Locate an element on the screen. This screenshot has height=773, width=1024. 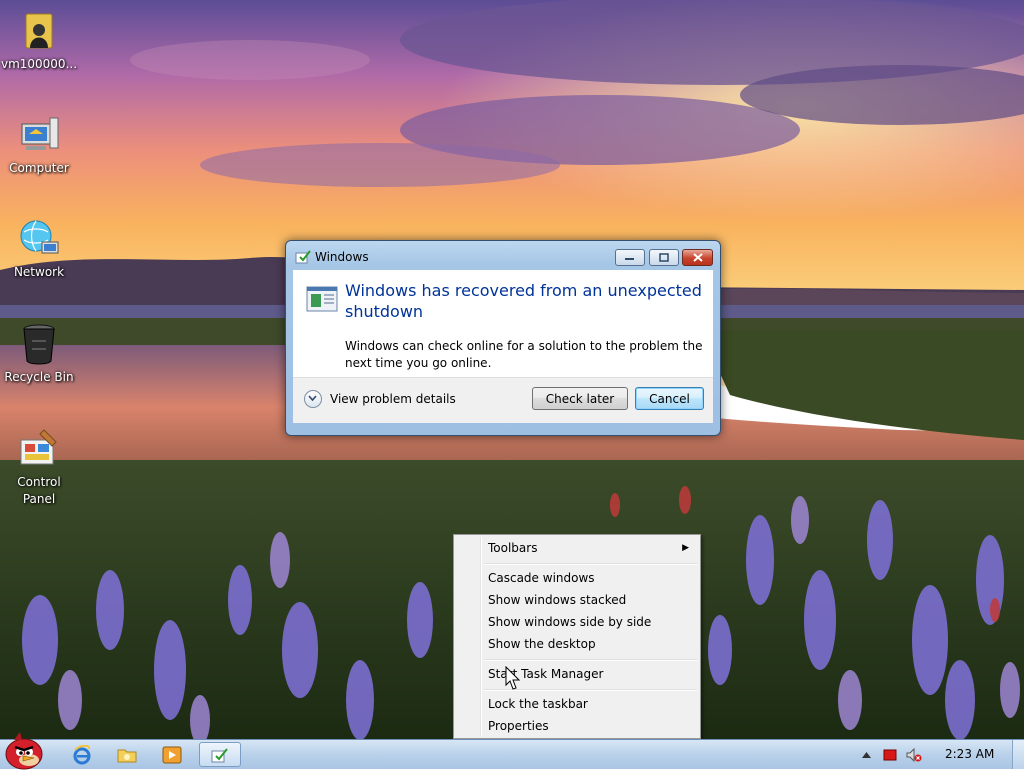
action-center-flag-icon is located at coordinates (890, 754).